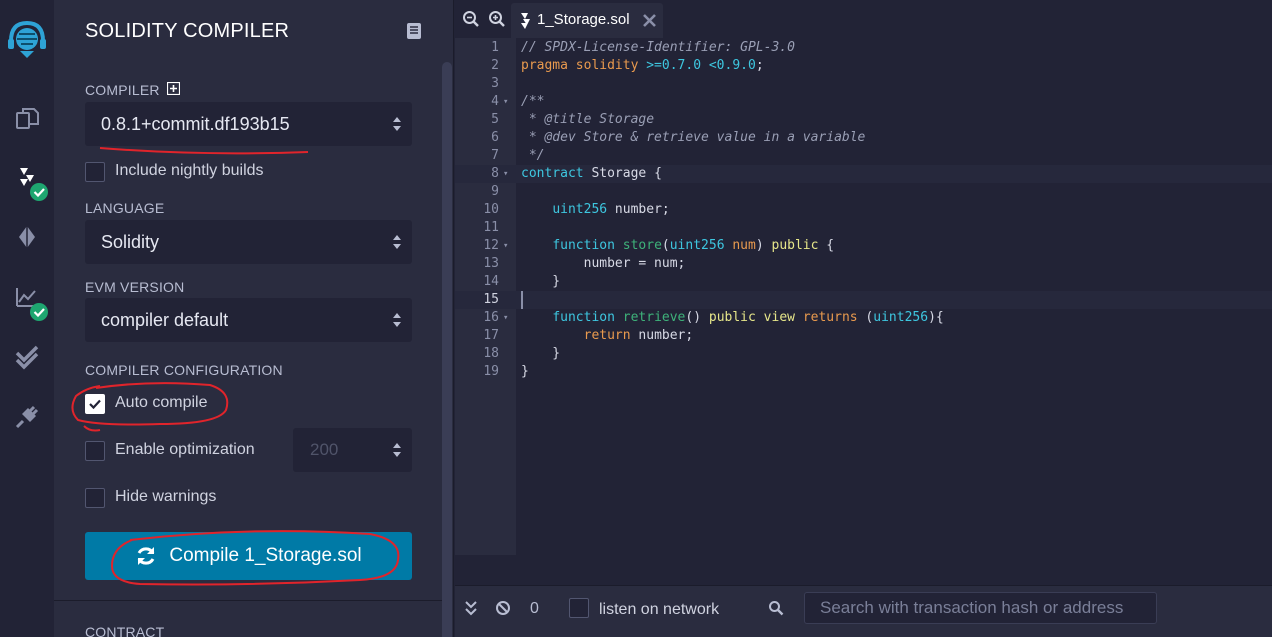 This screenshot has height=637, width=1272. What do you see at coordinates (248, 242) in the screenshot?
I see `language-select: Solidity` at bounding box center [248, 242].